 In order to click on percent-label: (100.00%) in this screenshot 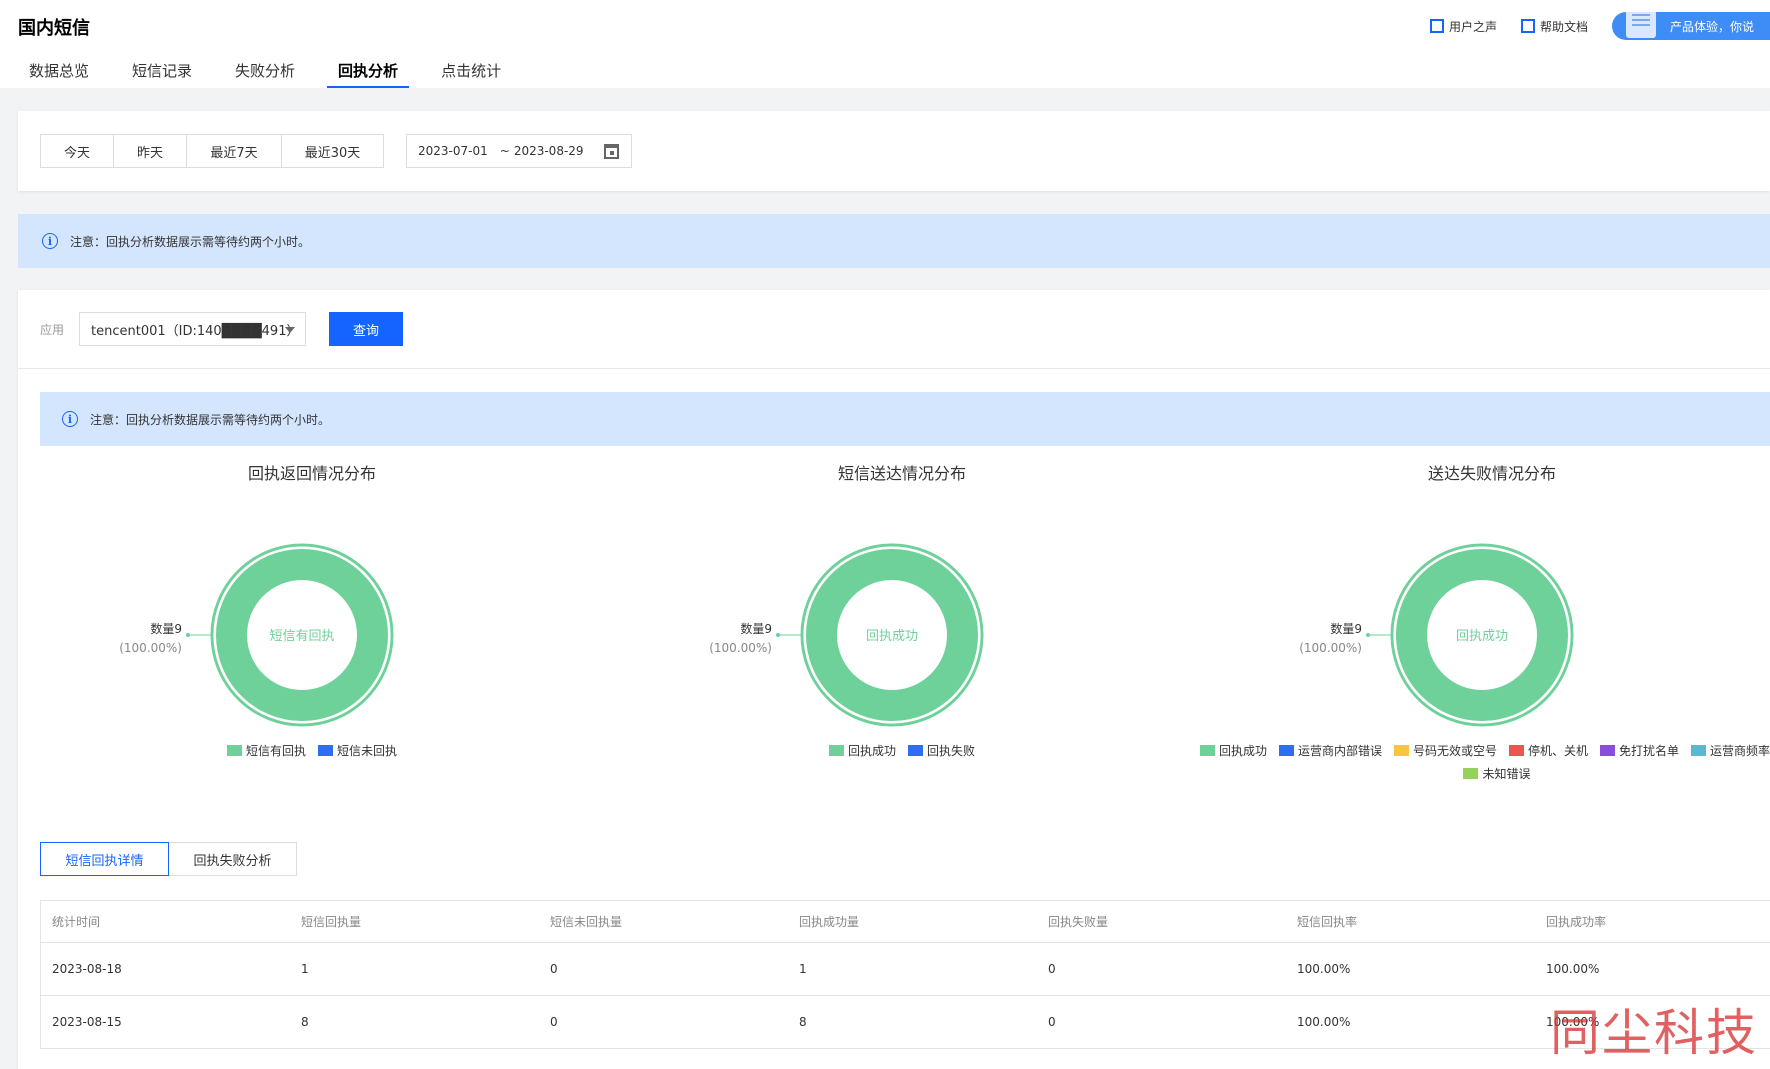, I will do `click(1330, 648)`.